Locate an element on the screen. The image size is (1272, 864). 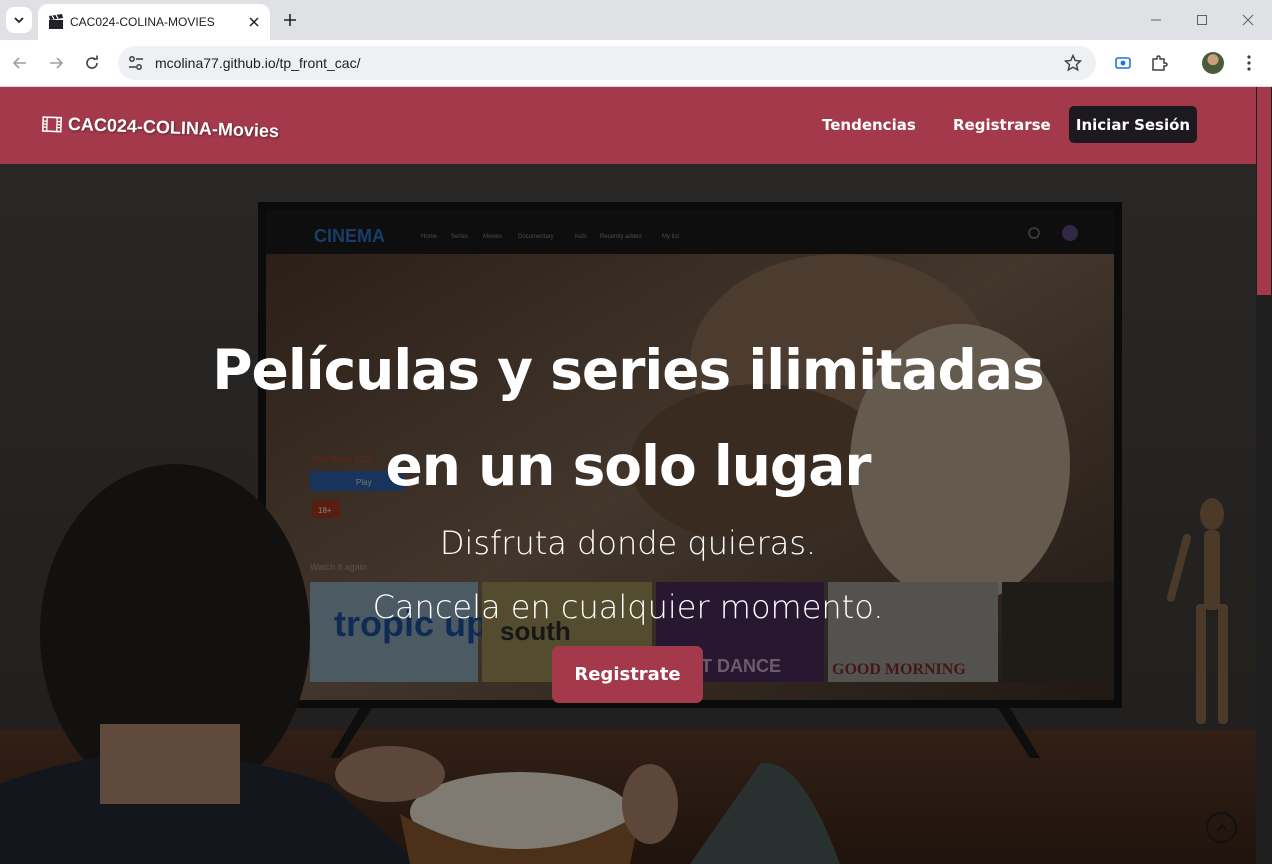
puzzle-icon is located at coordinates (1160, 63).